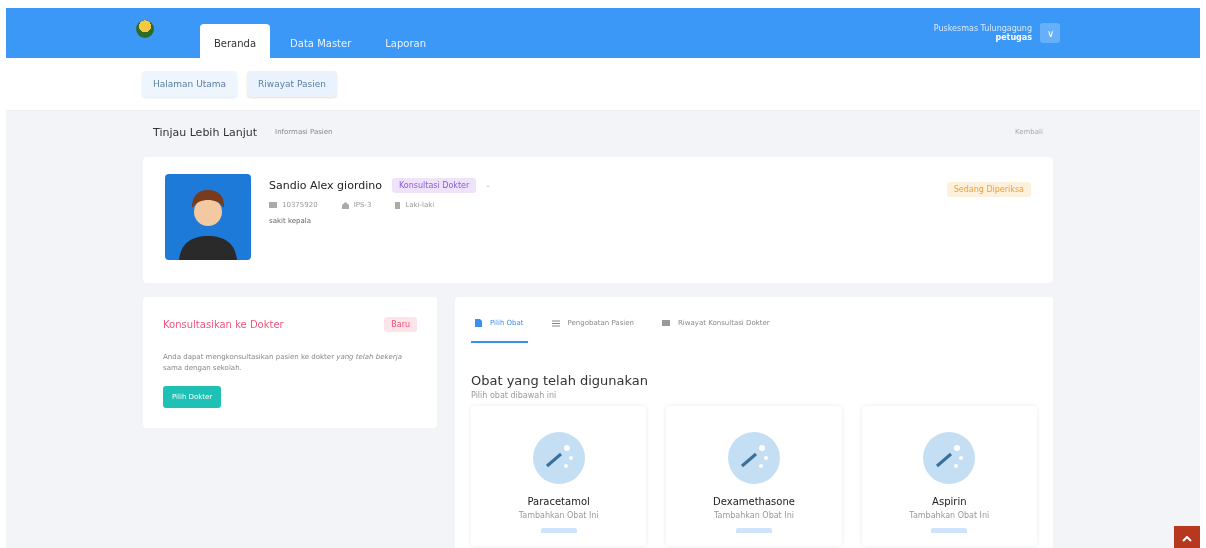  I want to click on building-icon, so click(345, 205).